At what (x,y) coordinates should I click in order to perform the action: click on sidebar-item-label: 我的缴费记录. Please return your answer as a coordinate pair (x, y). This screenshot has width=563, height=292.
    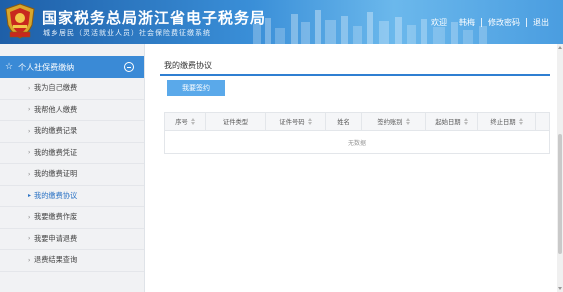
    Looking at the image, I should click on (56, 131).